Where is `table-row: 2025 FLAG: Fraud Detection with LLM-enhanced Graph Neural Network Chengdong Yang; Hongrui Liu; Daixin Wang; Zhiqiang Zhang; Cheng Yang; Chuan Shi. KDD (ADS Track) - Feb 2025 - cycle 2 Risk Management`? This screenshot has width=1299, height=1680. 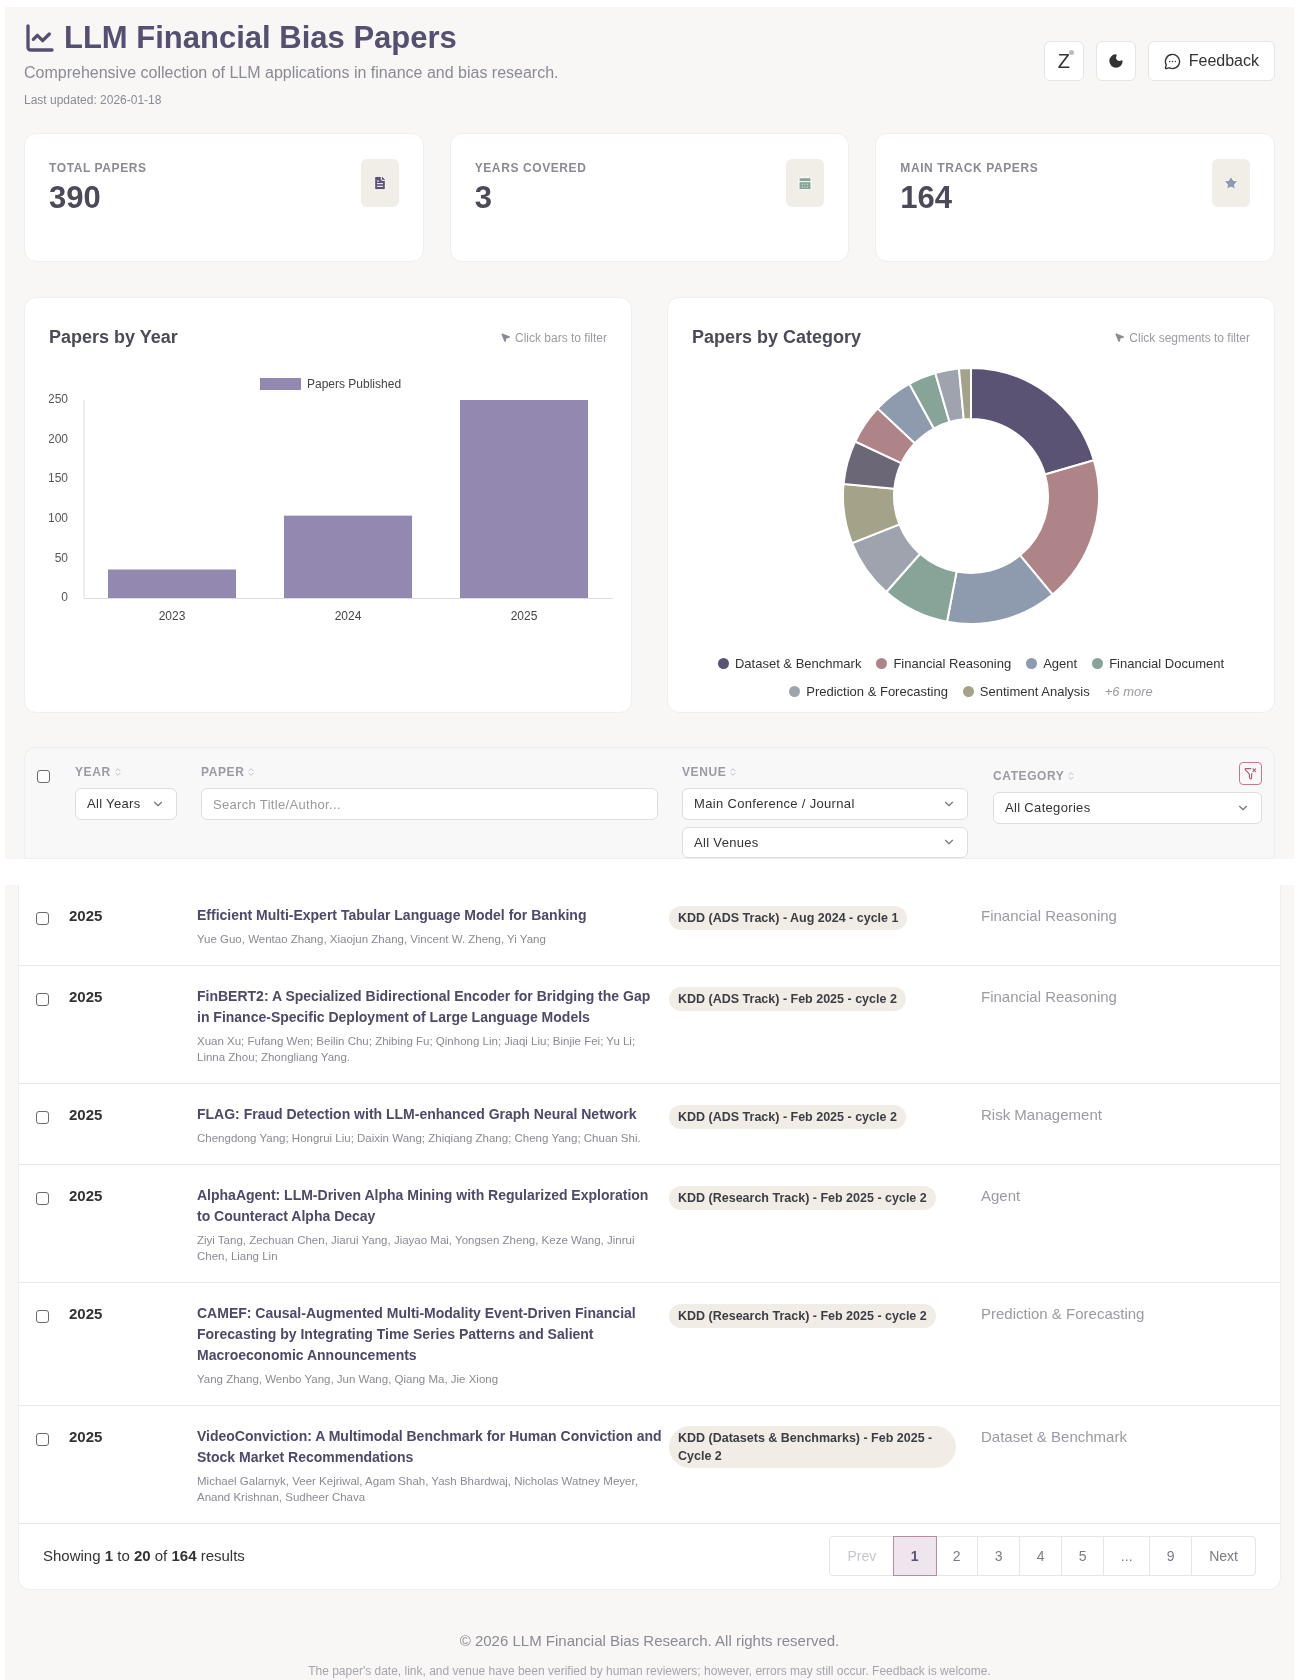 table-row: 2025 FLAG: Fraud Detection with LLM-enhanced Graph Neural Network Chengdong Yang; Hongrui Liu; Daixin Wang; Zhiqiang Zhang; Cheng Yang; Chuan Shi. KDD (ADS Track) - Feb 2025 - cycle 2 Risk Management is located at coordinates (649, 1124).